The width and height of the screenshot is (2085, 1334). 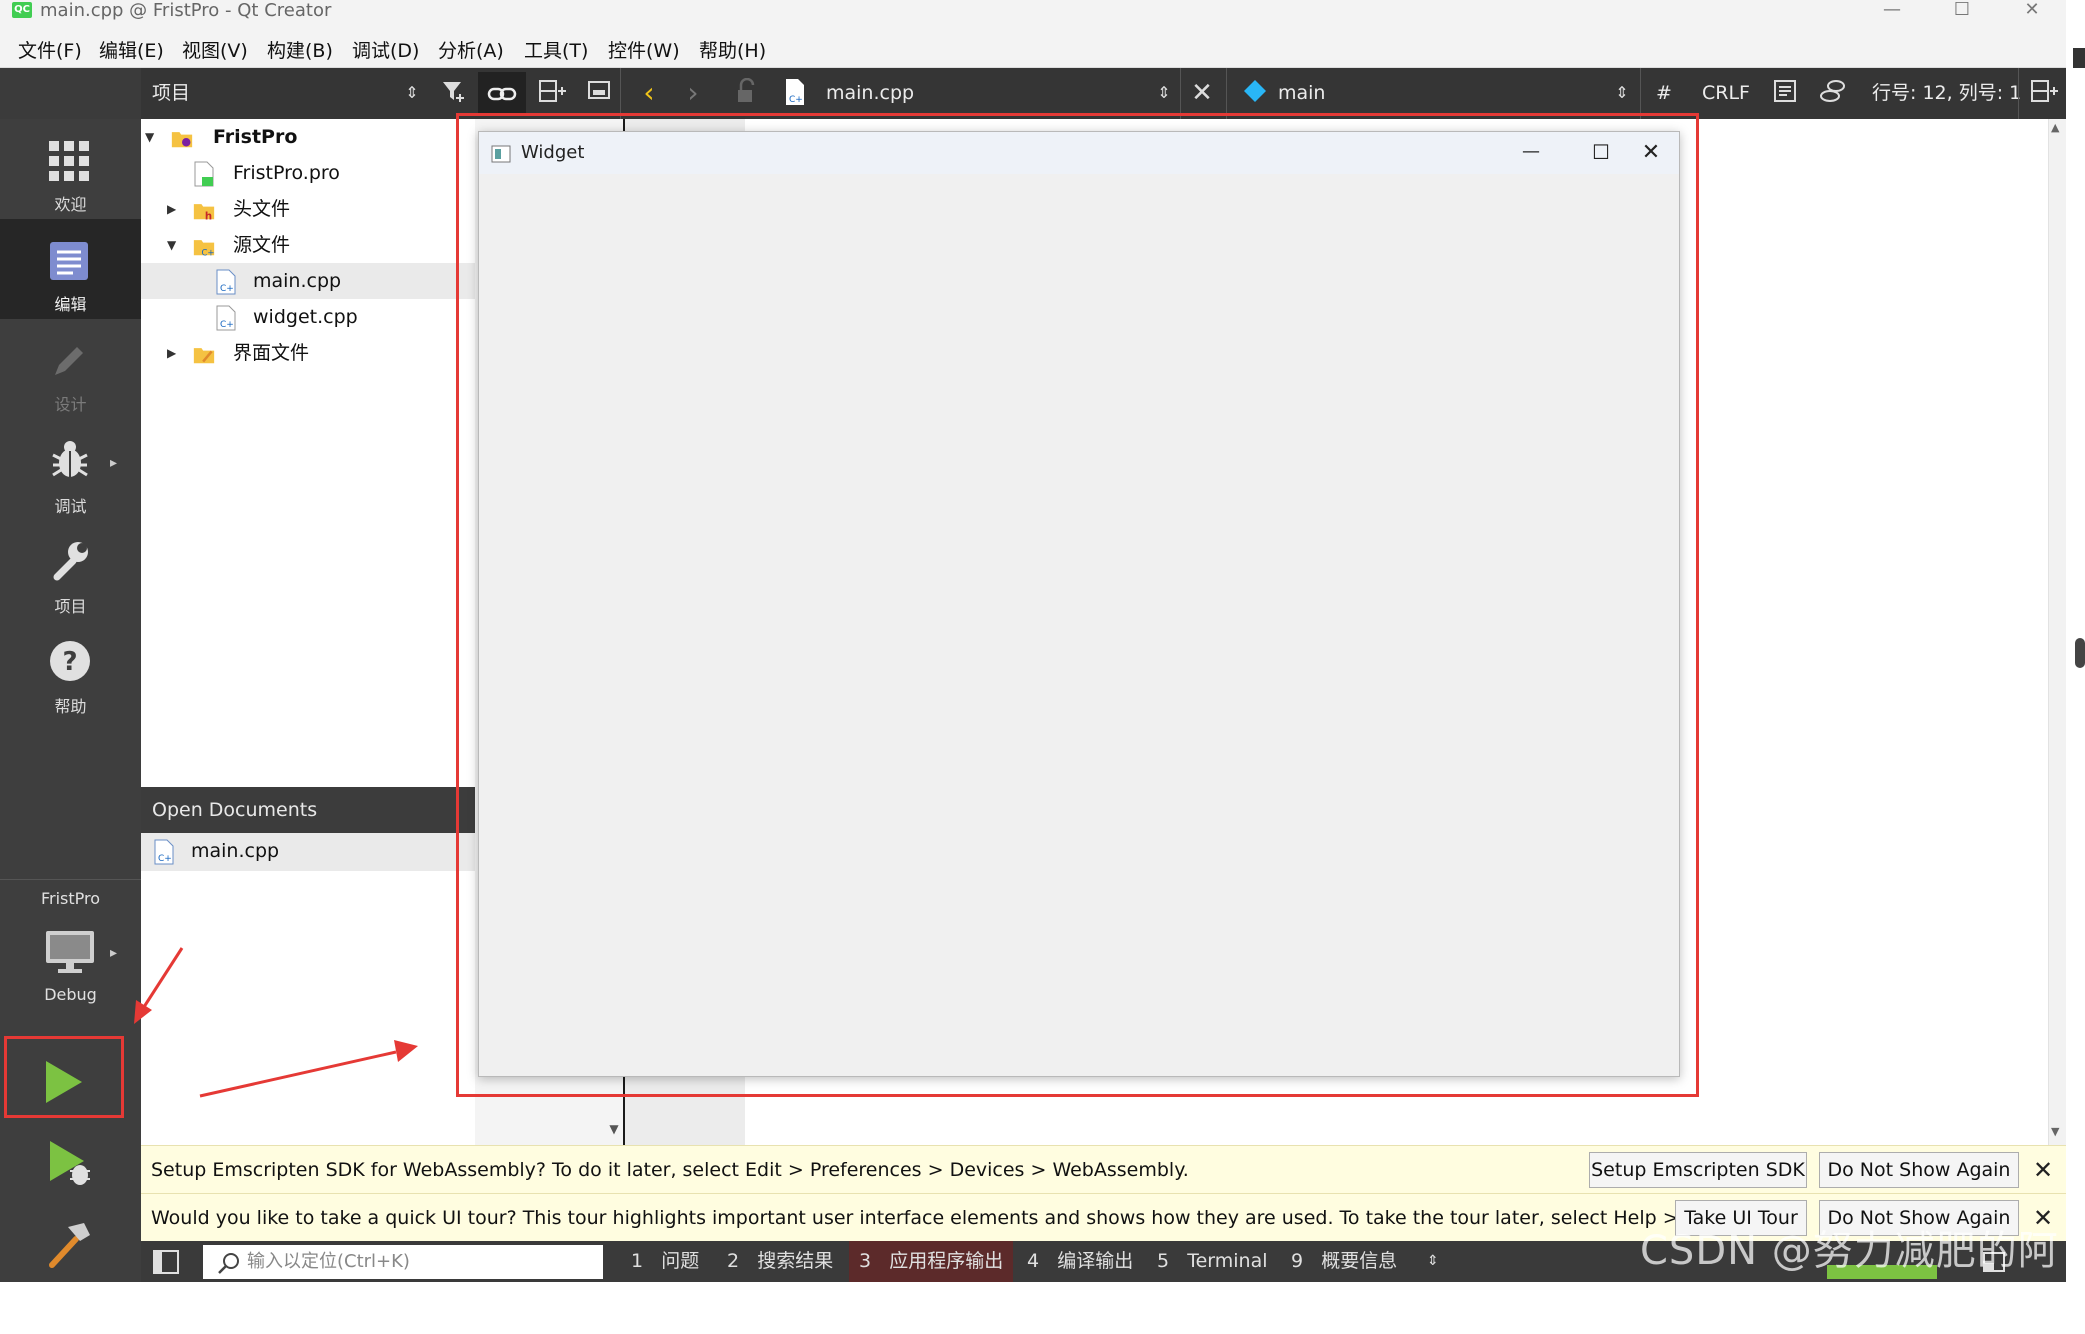 I want to click on output-pane-terminal: 5 Terminal, so click(x=1212, y=1261).